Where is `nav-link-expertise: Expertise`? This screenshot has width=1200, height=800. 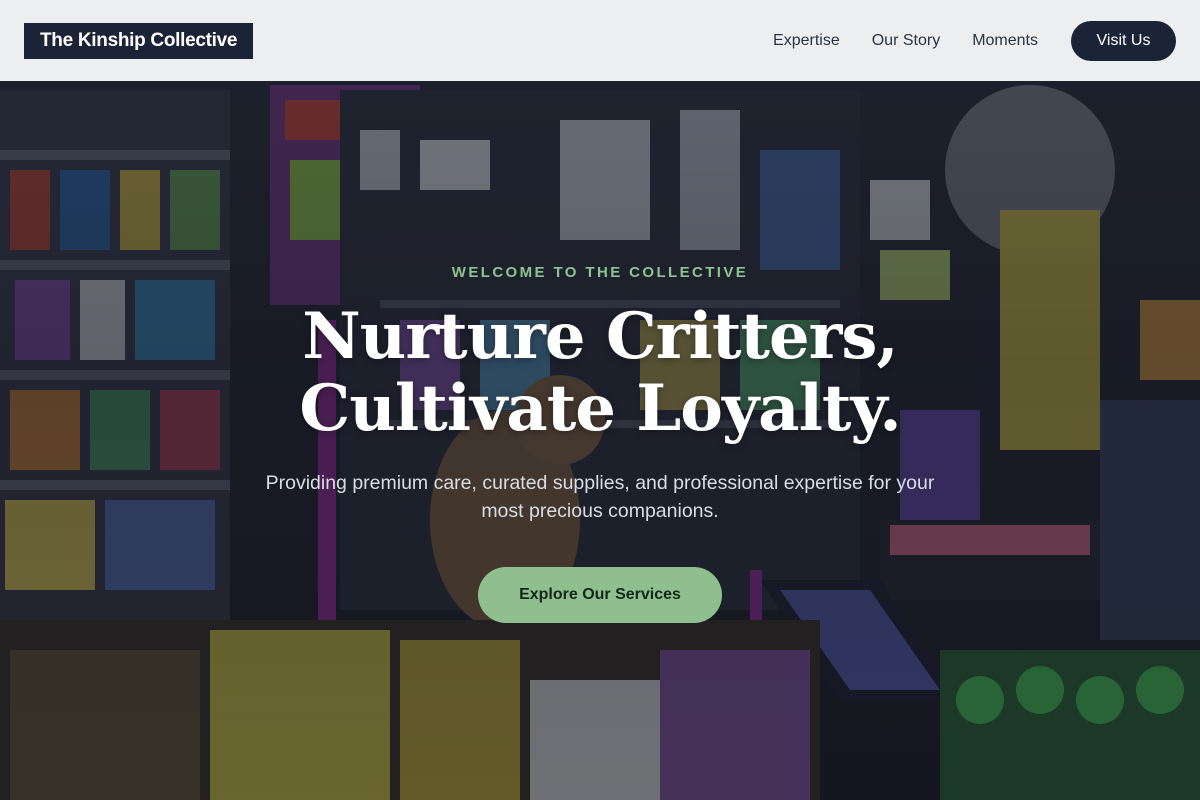
nav-link-expertise: Expertise is located at coordinates (806, 41).